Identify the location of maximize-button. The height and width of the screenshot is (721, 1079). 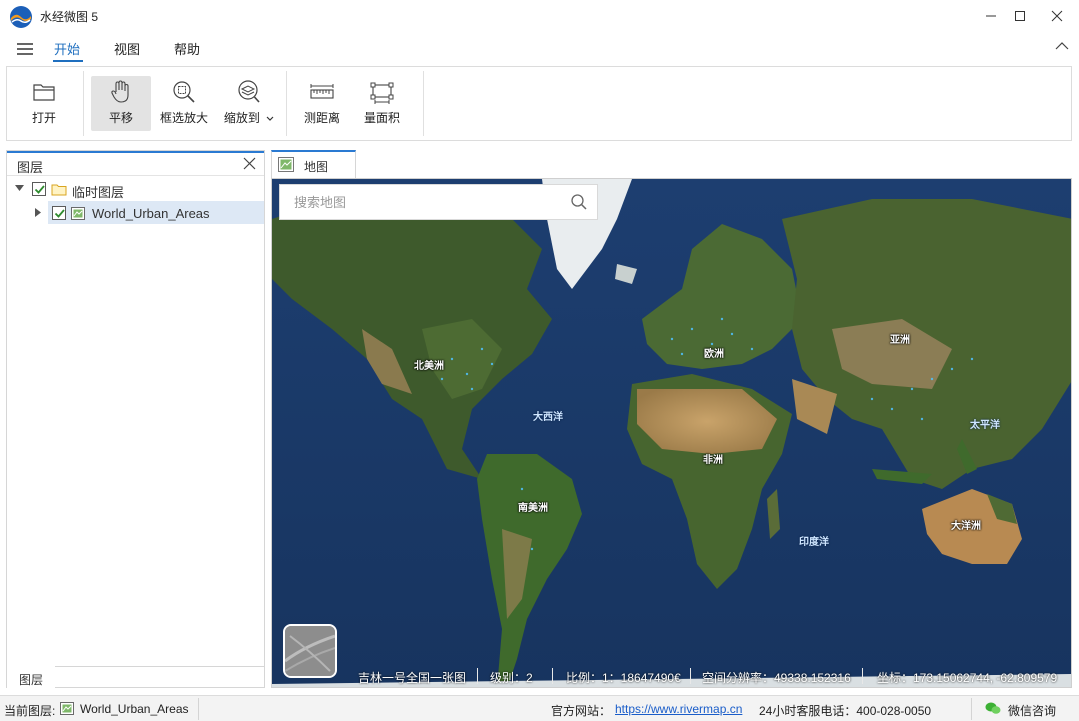
(1020, 16).